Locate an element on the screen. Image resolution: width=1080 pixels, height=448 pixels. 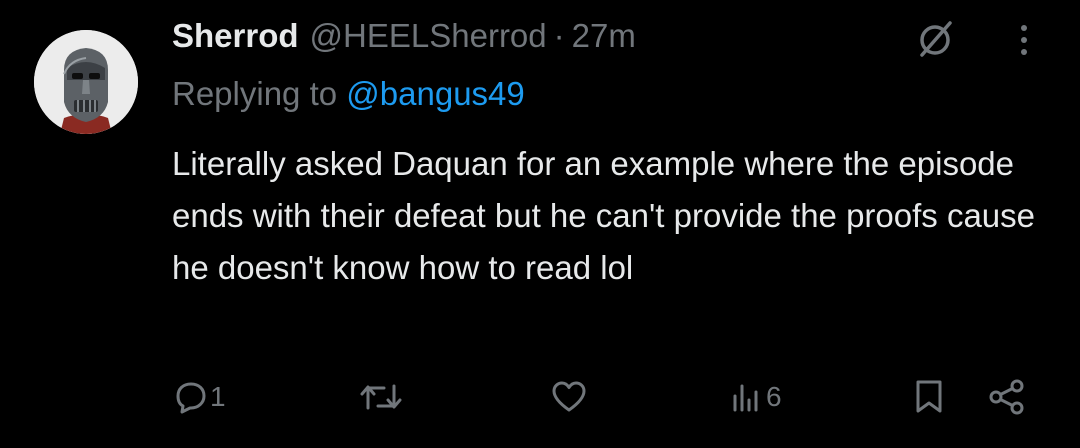
share-icon is located at coordinates (1007, 397).